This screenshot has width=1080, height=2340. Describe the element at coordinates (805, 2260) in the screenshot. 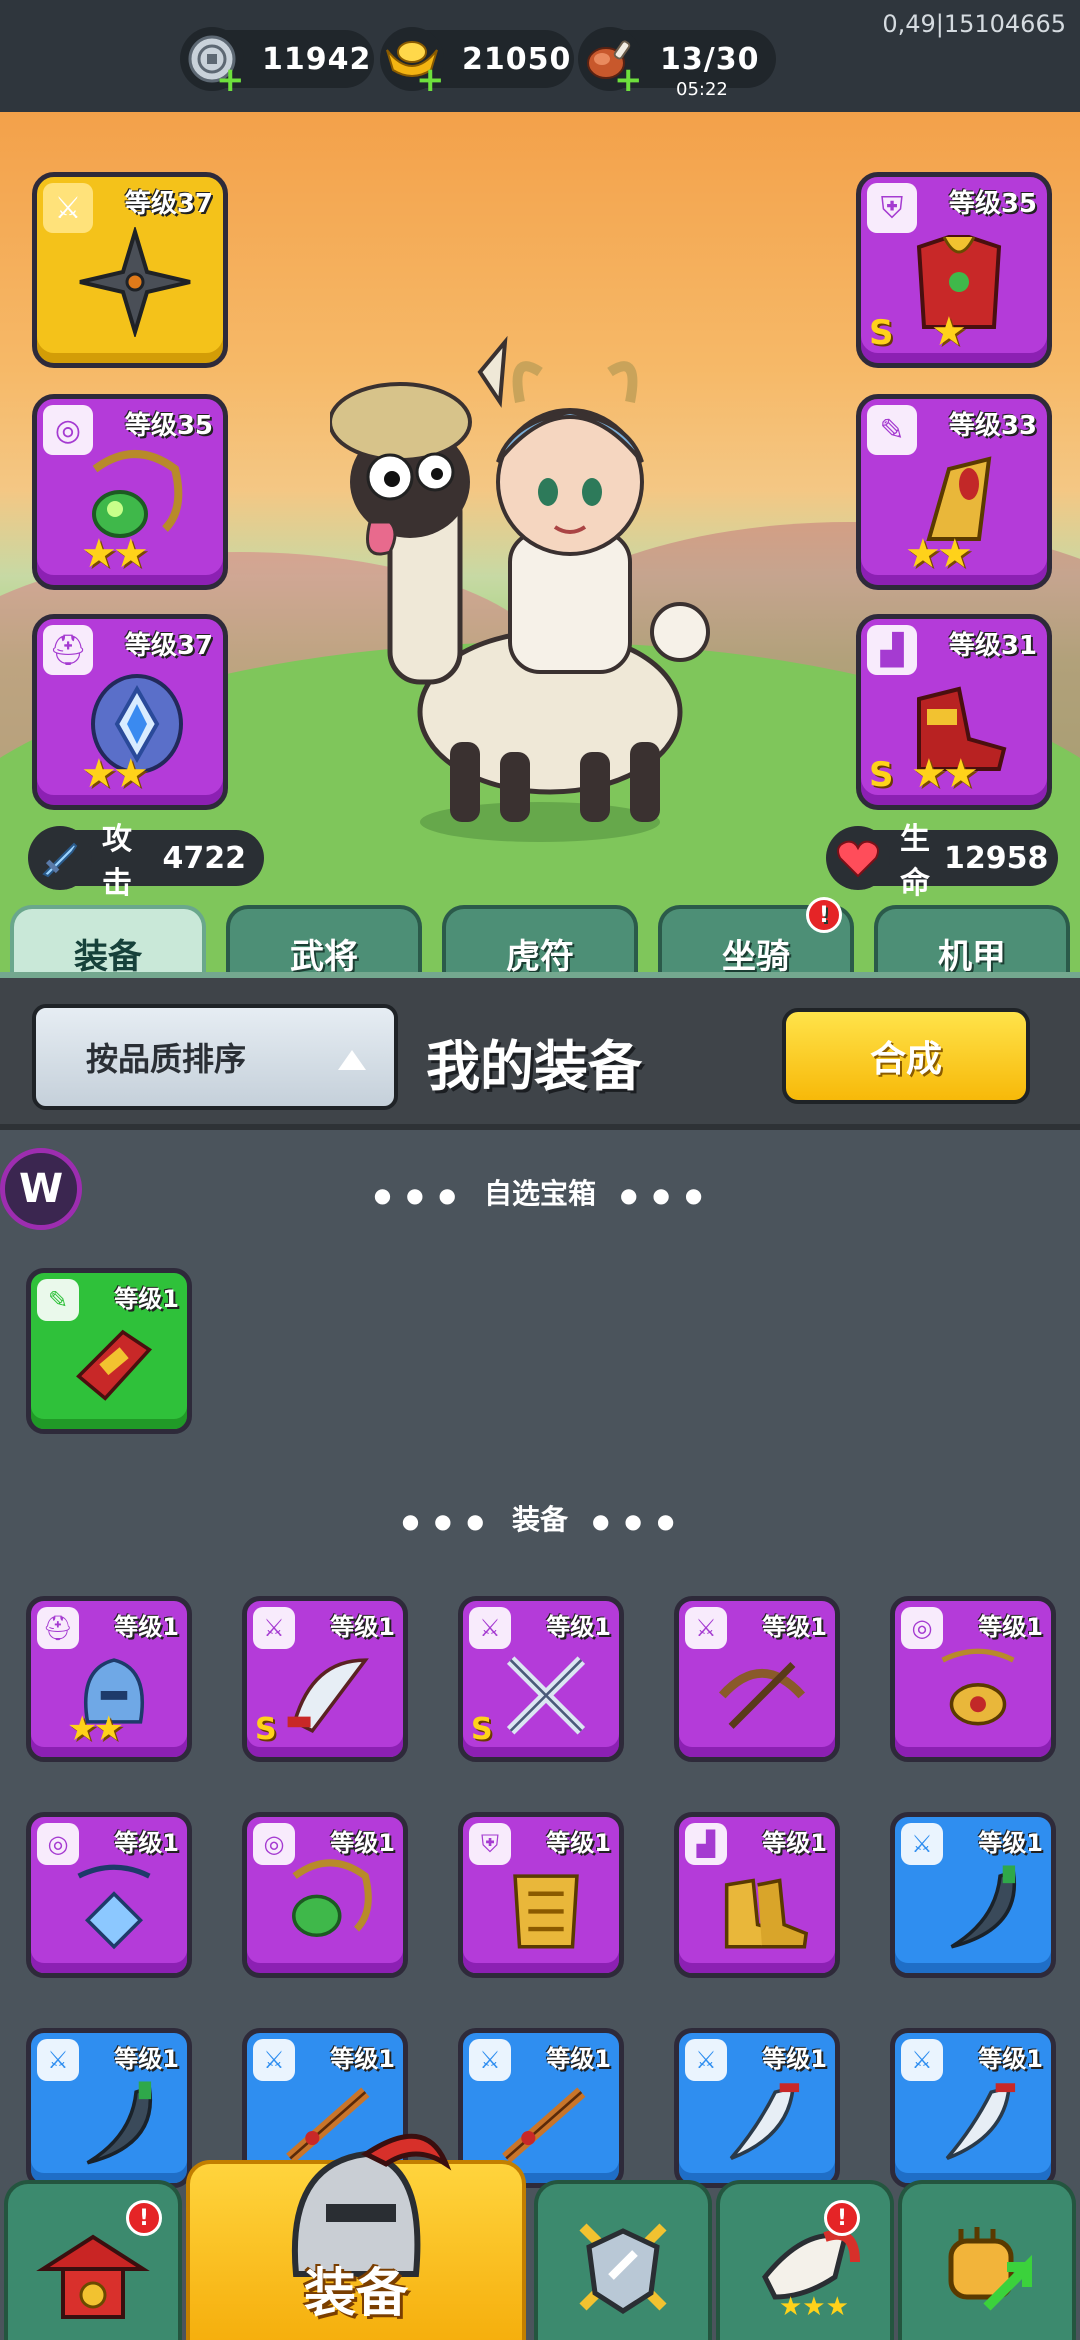

I see `nav-events: ★★★ !` at that location.